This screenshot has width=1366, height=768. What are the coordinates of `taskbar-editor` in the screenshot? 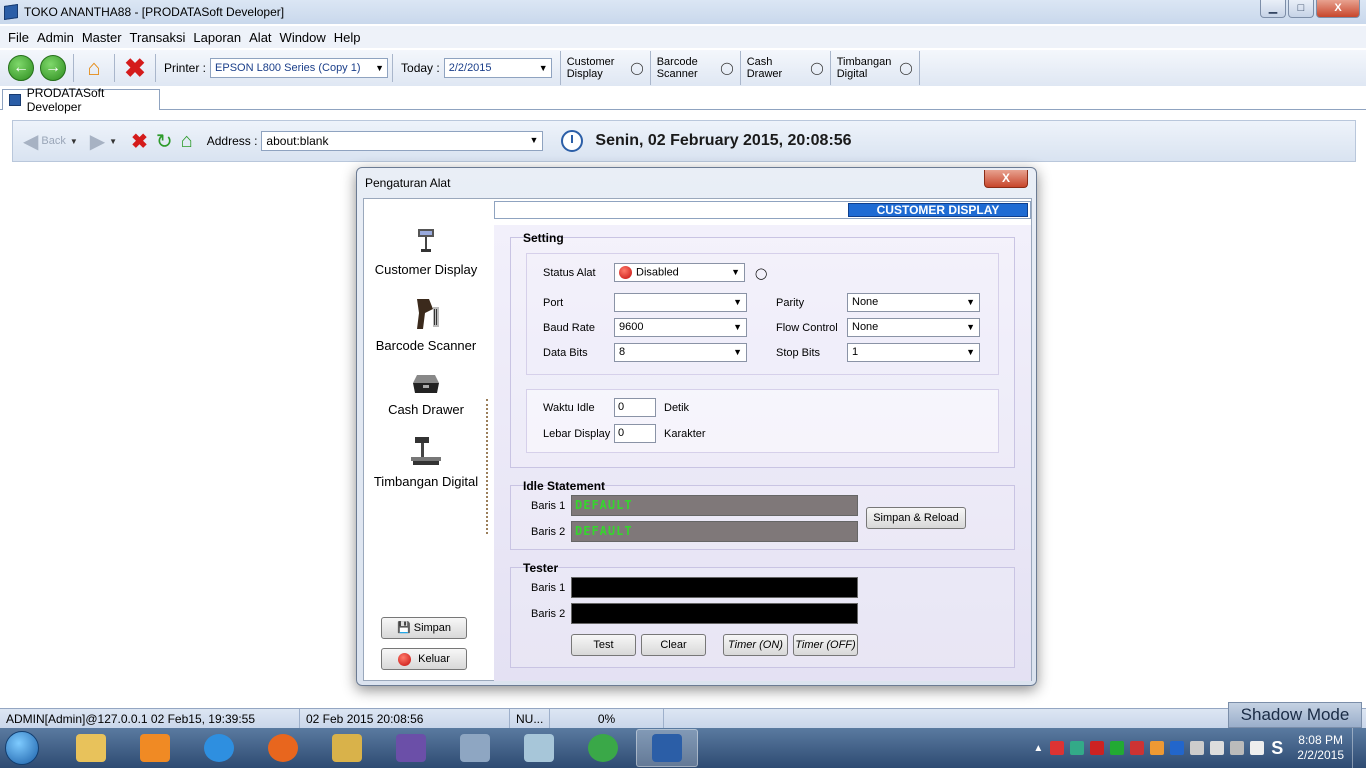 It's located at (539, 748).